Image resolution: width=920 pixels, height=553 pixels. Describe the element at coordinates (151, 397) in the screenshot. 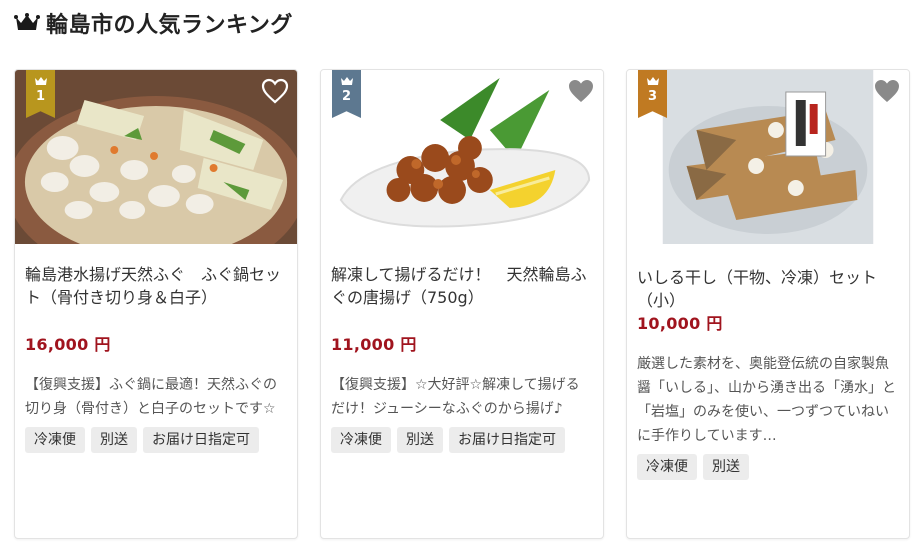

I see `product-description: 【復興支援】ふぐ鍋に最適！天然ふぐの切り身（骨付き）と白子のセットです☆` at that location.